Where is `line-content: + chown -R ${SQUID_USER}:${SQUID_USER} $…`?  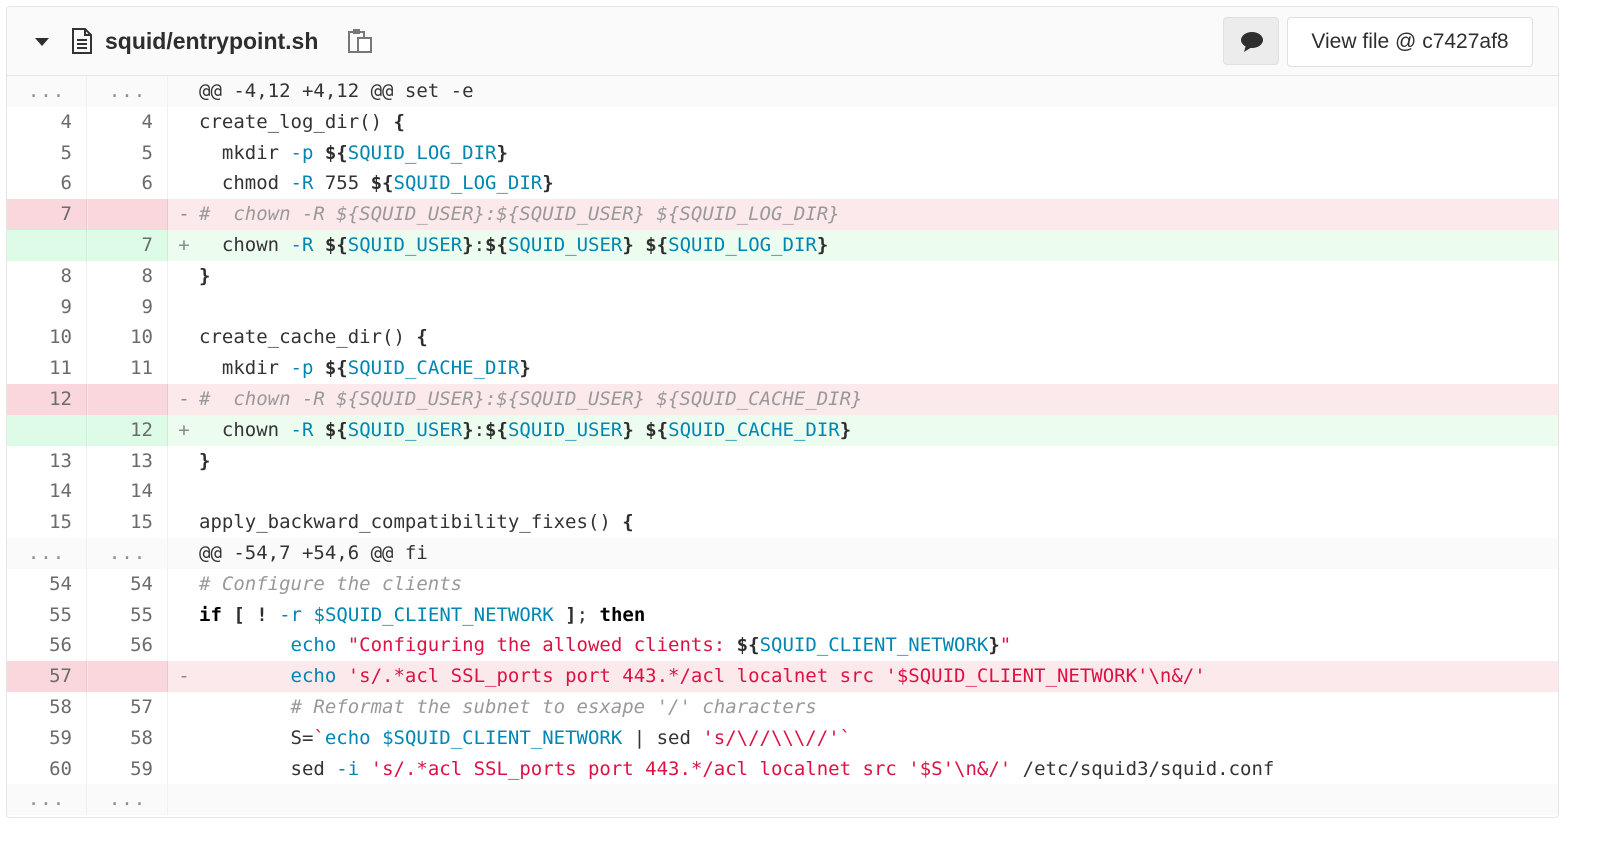 line-content: + chown -R ${SQUID_USER}:${SQUID_USER} $… is located at coordinates (863, 430).